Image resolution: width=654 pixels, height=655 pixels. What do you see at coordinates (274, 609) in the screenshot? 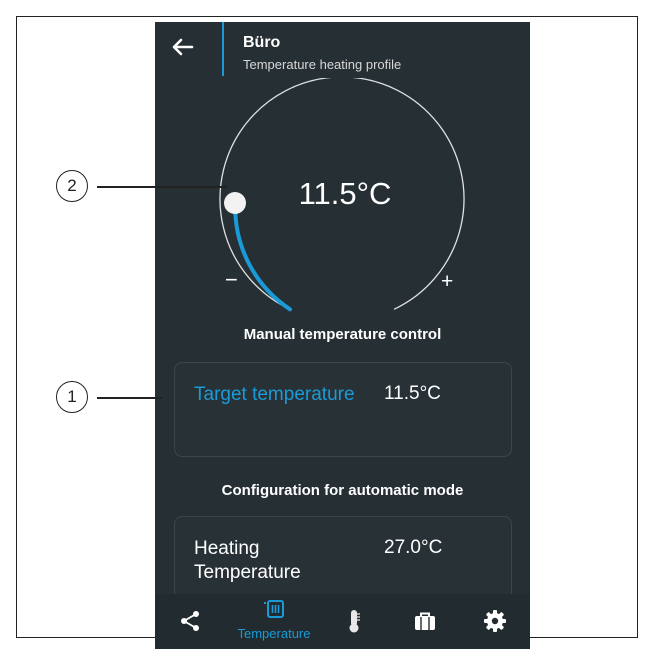
I see `heater-icon` at bounding box center [274, 609].